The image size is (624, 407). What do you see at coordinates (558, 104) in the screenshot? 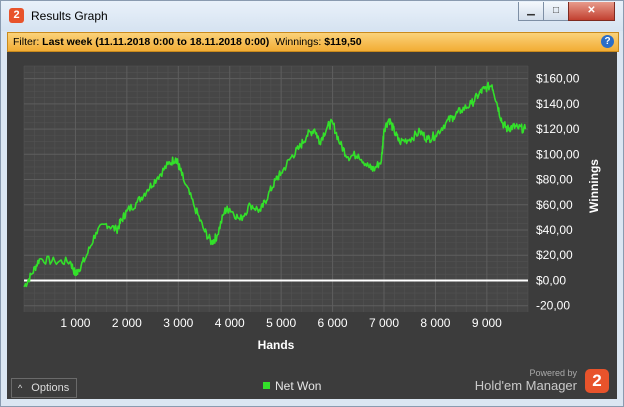
I see `y-tick-label: $140,00` at bounding box center [558, 104].